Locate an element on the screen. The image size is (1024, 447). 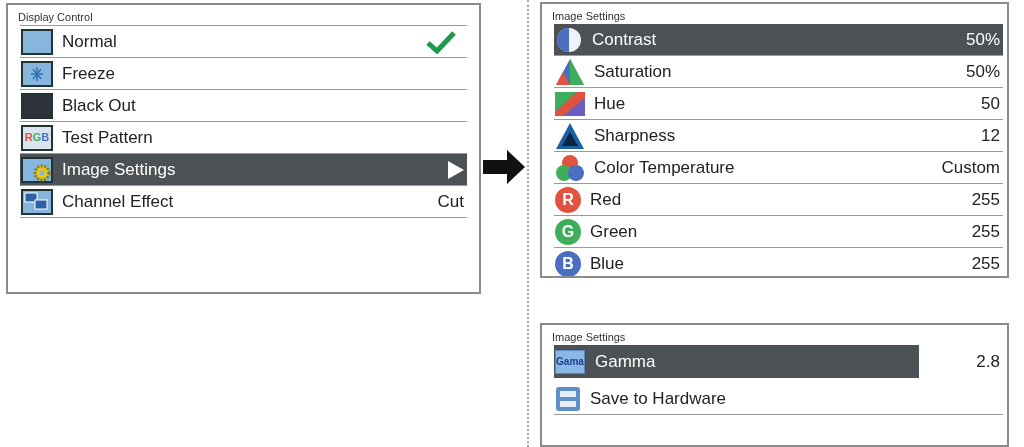
menu-row: G Green 255 is located at coordinates (778, 232).